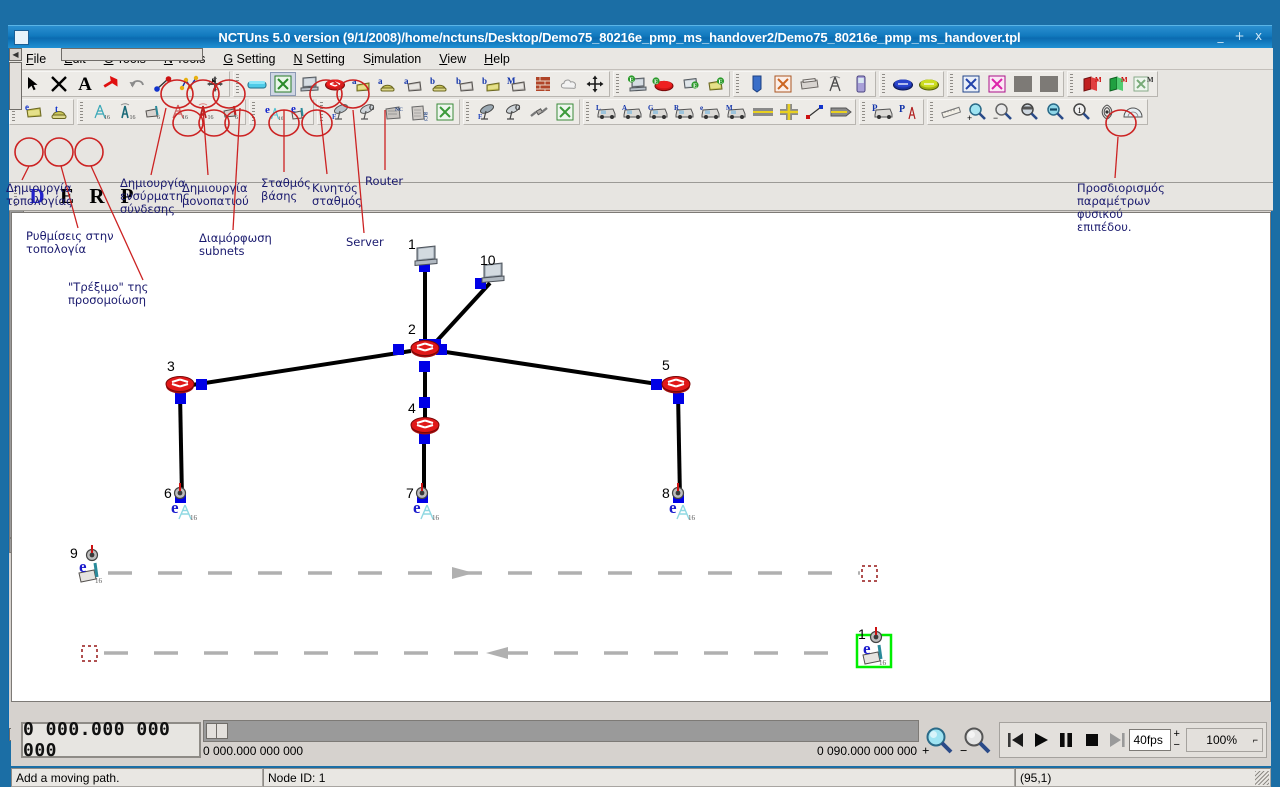 The height and width of the screenshot is (787, 1280). I want to click on orange-x-tool, so click(783, 84).